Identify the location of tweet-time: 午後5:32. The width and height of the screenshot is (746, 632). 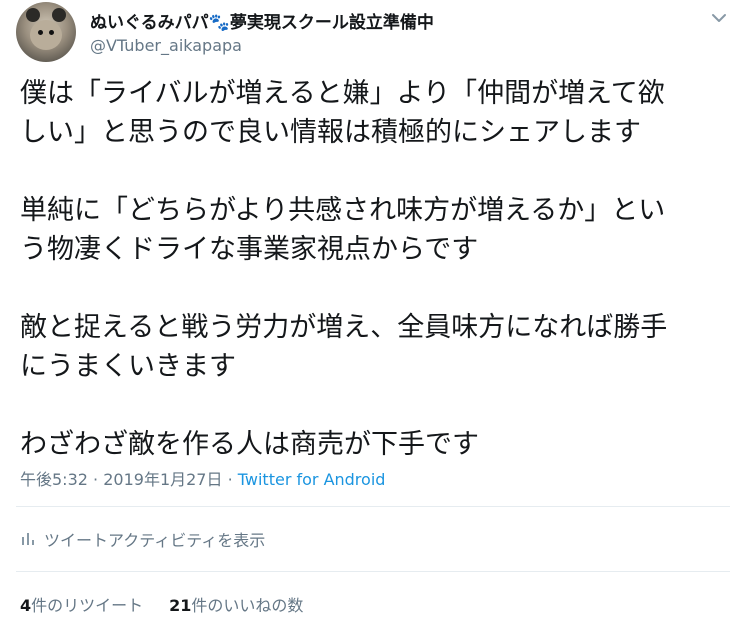
(54, 479).